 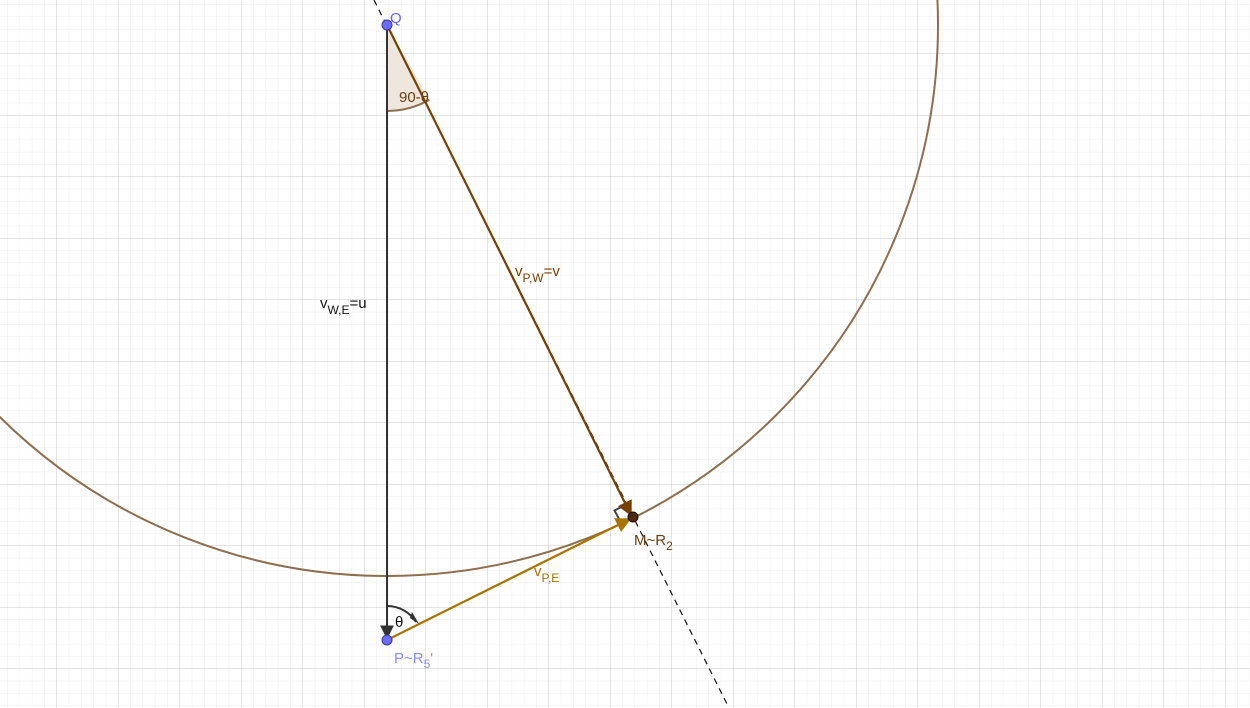 I want to click on point-M, so click(x=633, y=517).